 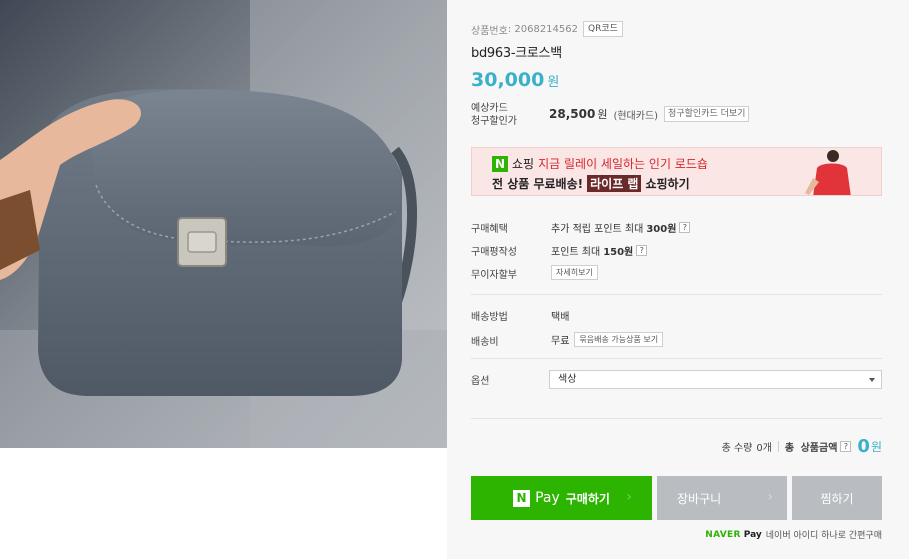 What do you see at coordinates (699, 498) in the screenshot?
I see `cart-label: 장바구니` at bounding box center [699, 498].